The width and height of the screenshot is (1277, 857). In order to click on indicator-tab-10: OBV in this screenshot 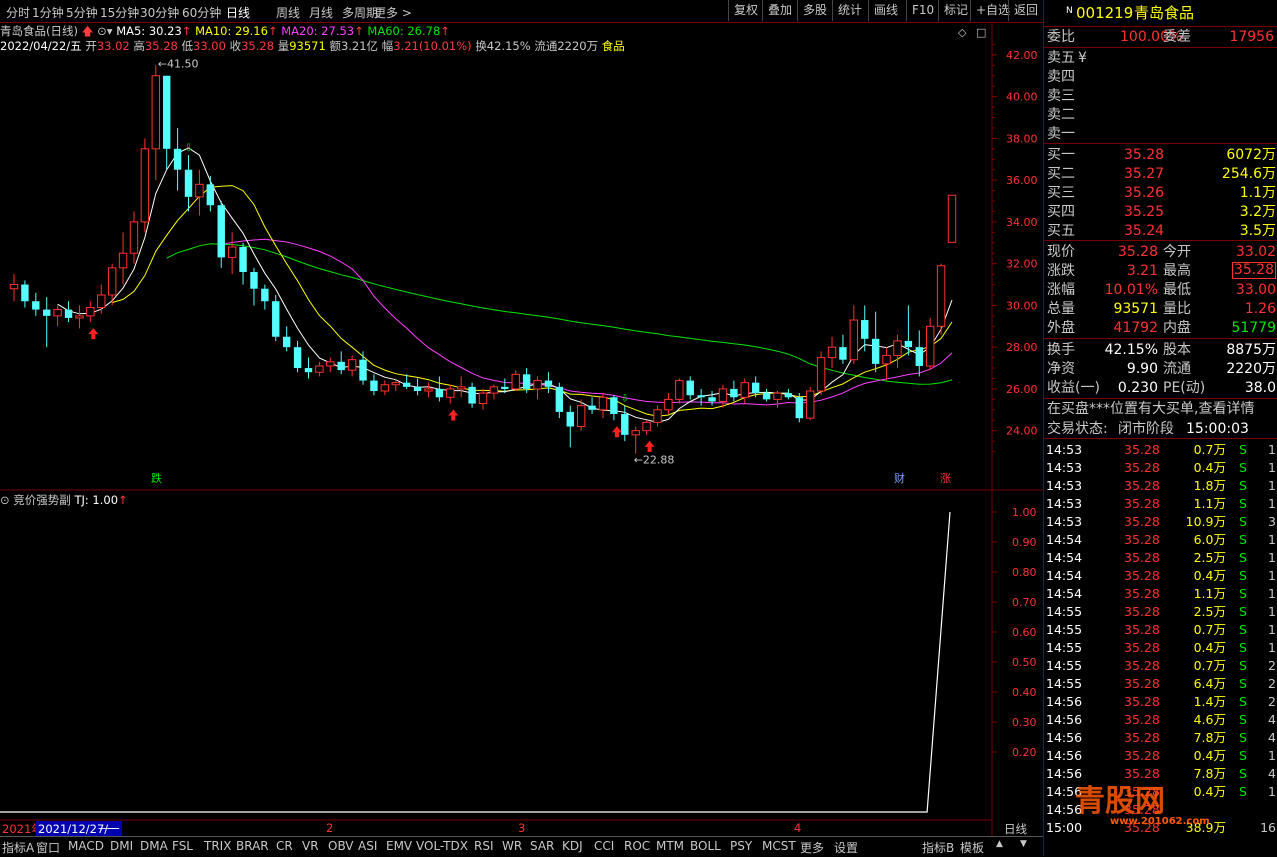, I will do `click(341, 846)`.